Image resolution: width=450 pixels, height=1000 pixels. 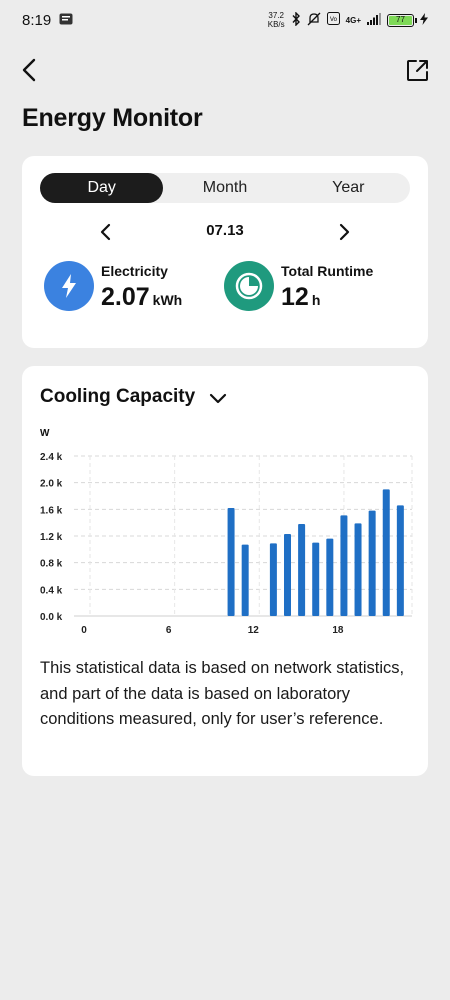 I want to click on net-speed-unit: KB/s, so click(x=276, y=24).